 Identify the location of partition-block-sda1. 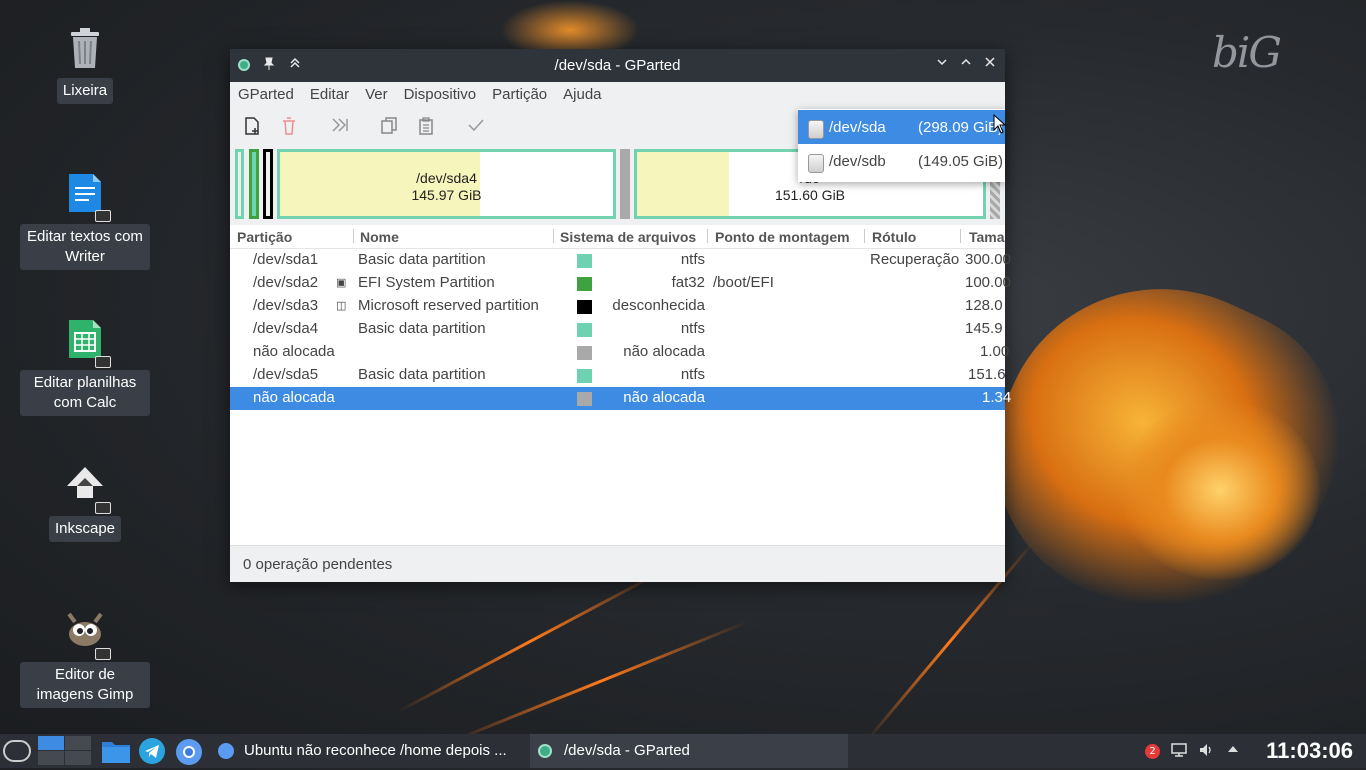
(239, 184).